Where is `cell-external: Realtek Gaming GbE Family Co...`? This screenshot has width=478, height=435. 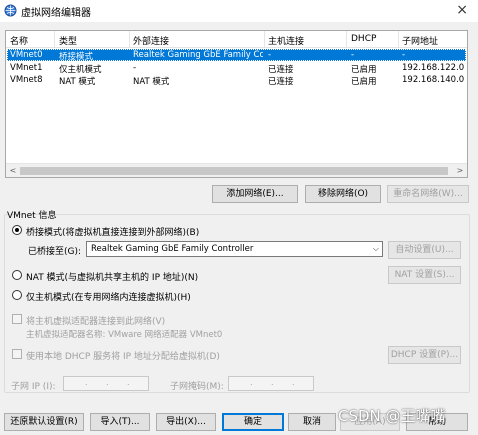 cell-external: Realtek Gaming GbE Family Co... is located at coordinates (198, 55).